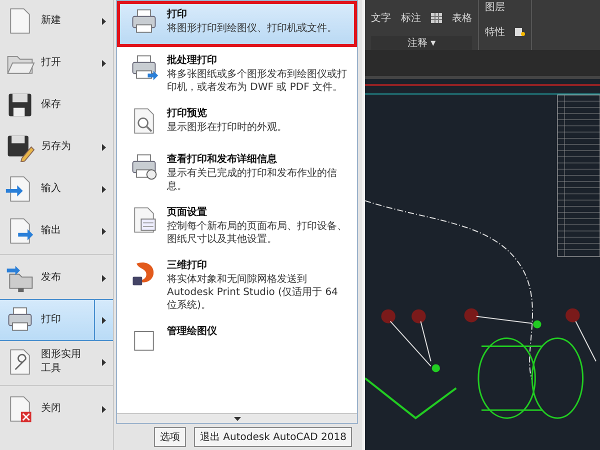 Image resolution: width=600 pixels, height=450 pixels. What do you see at coordinates (51, 189) in the screenshot?
I see `menu-item-label: 输入` at bounding box center [51, 189].